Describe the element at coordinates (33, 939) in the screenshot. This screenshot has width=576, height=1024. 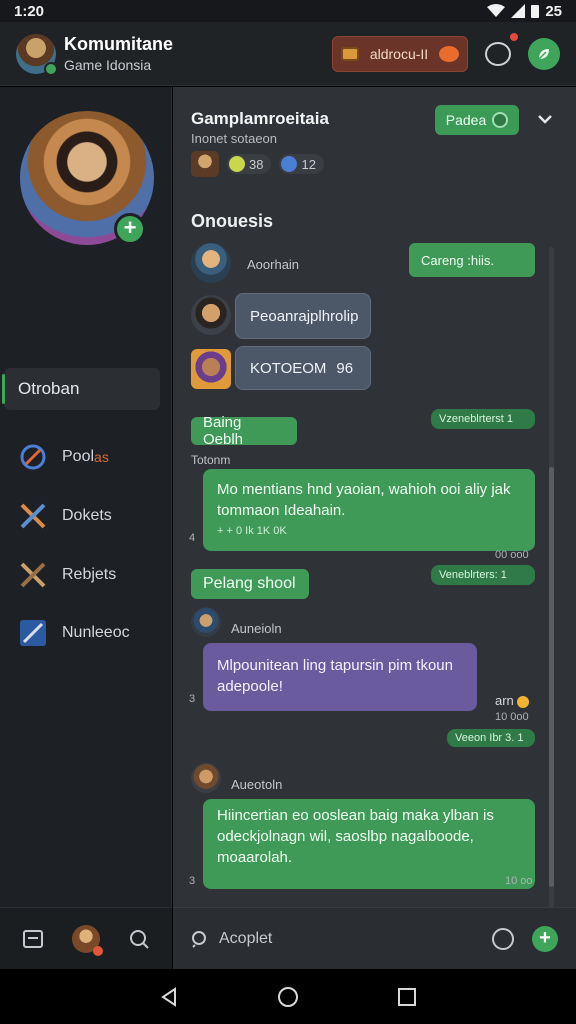
I see `inbox-icon` at that location.